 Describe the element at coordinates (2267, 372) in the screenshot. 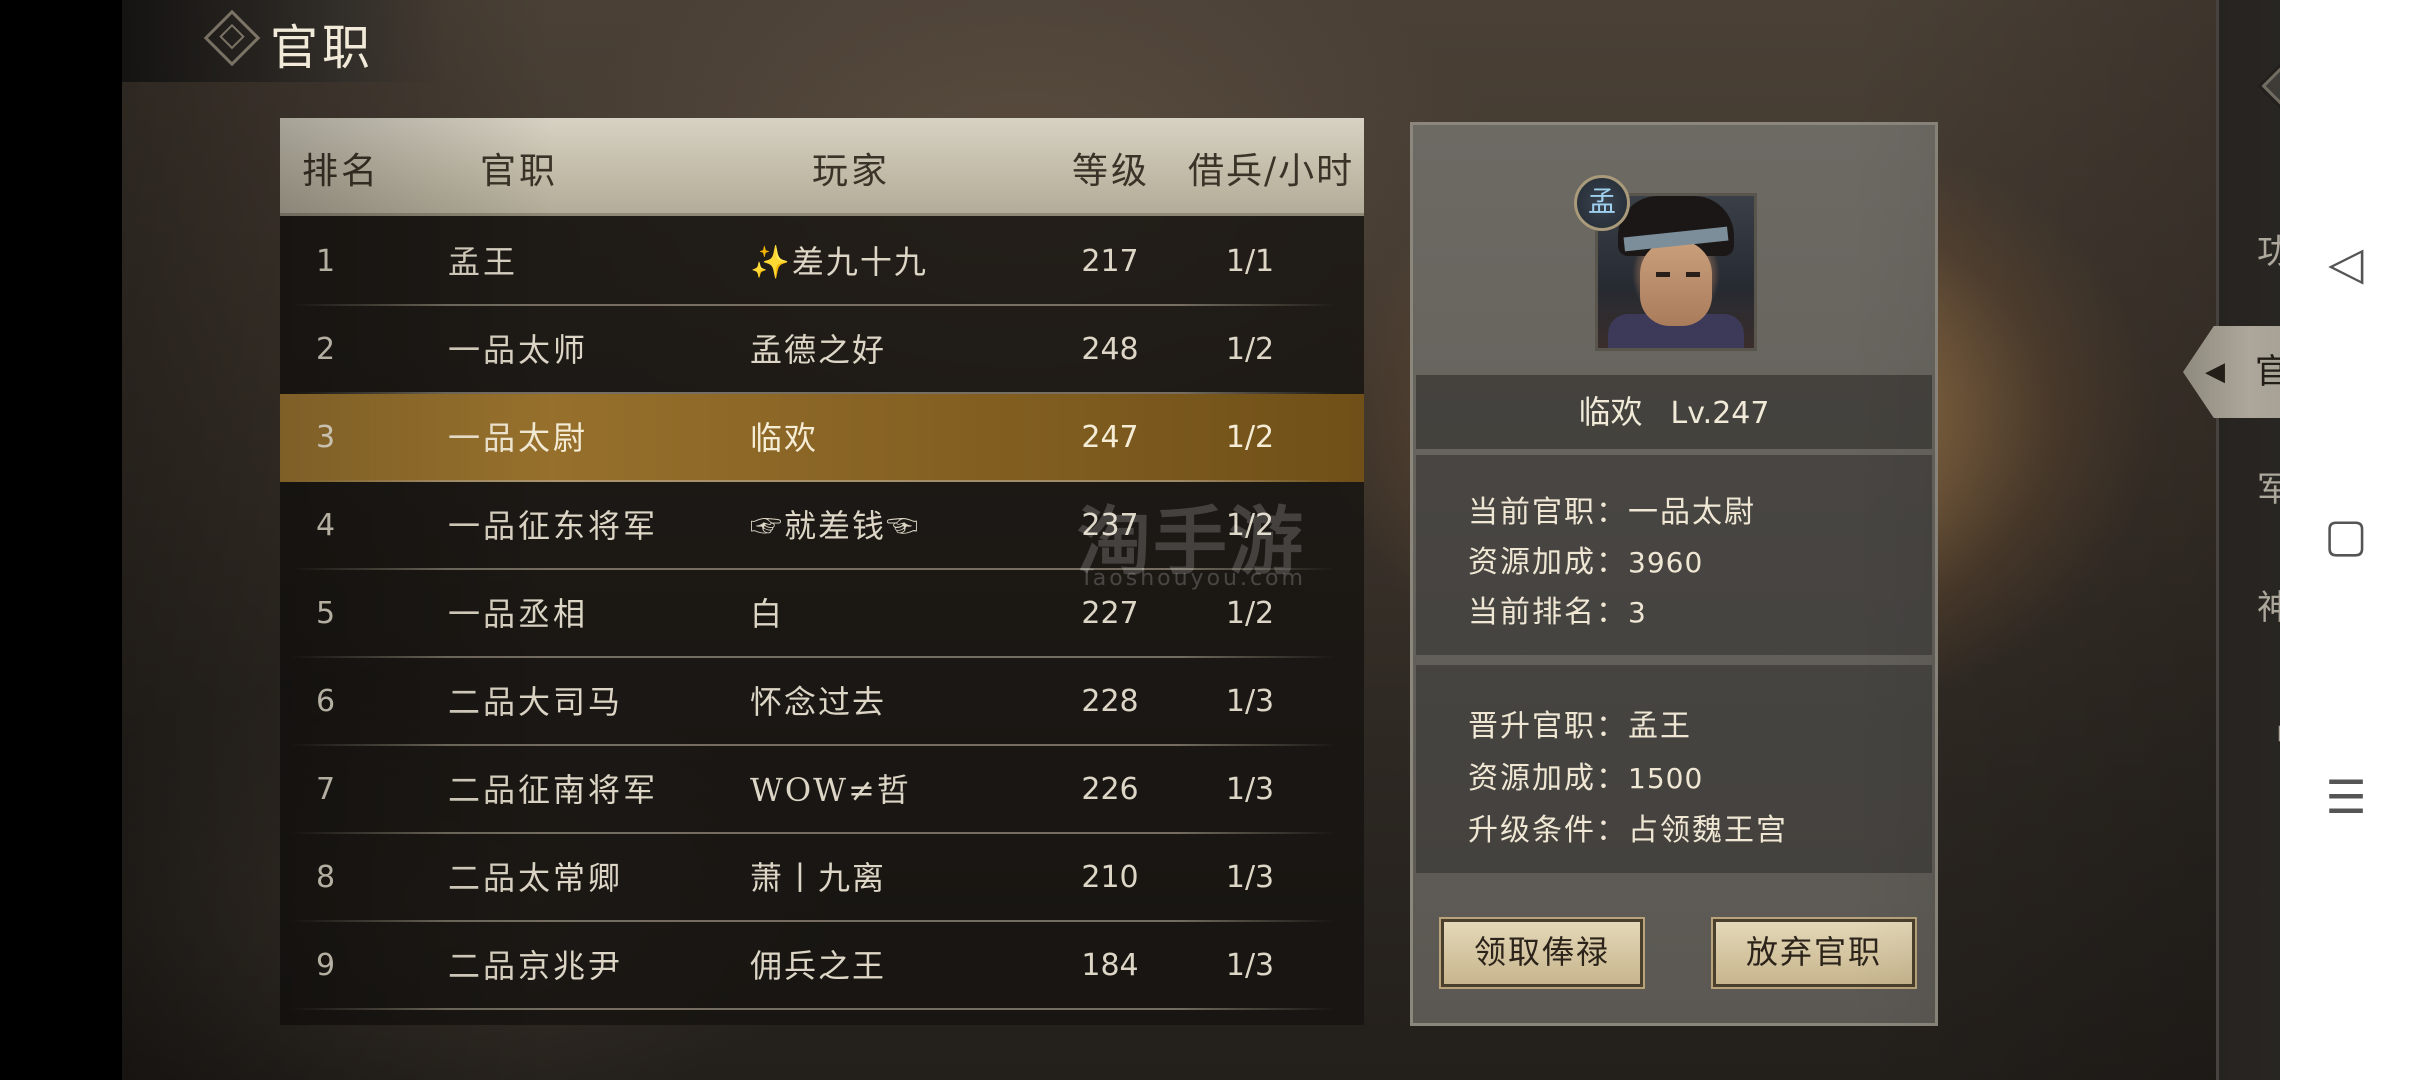

I see `nav-item-label: 官职` at that location.